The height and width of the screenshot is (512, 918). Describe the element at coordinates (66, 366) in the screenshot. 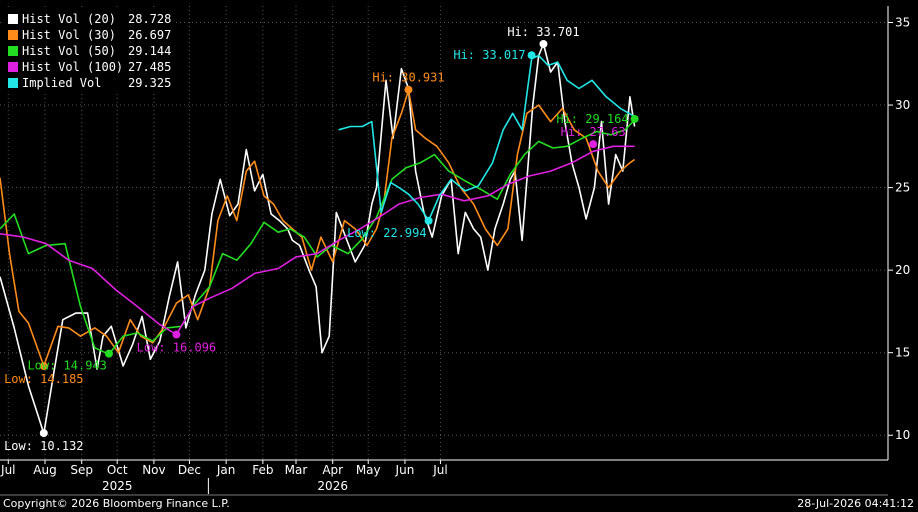

I see `extreme-label: Low: 14.943` at that location.